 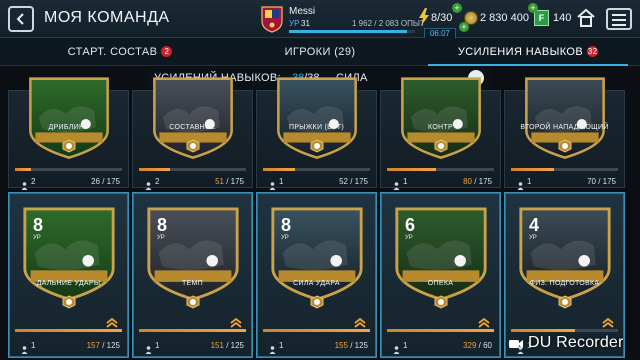 What do you see at coordinates (192, 133) in the screenshot?
I see `skill-card: СОСТАВНОЕ 2 51 / 175` at bounding box center [192, 133].